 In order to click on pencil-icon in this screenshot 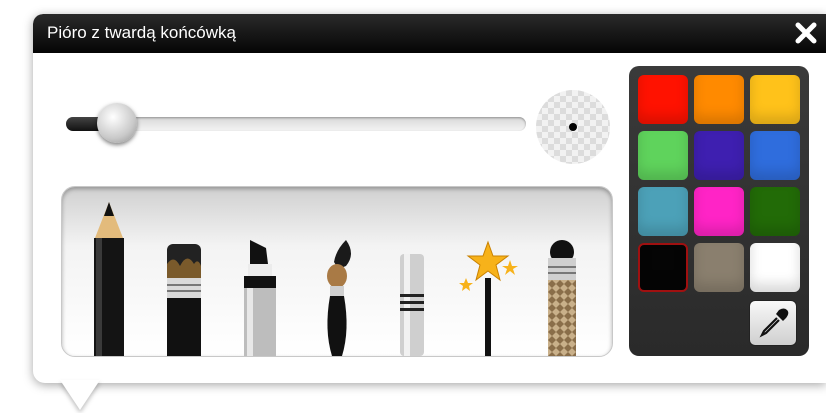, I will do `click(109, 279)`.